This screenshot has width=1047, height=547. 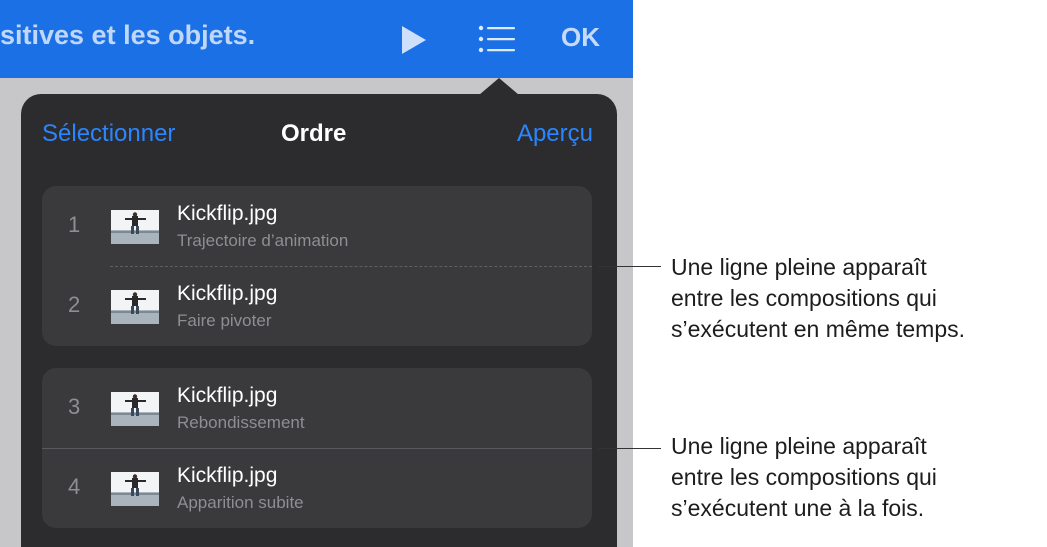 What do you see at coordinates (798, 508) in the screenshot?
I see `callout-text-line: s’exécutent une à la fois.` at bounding box center [798, 508].